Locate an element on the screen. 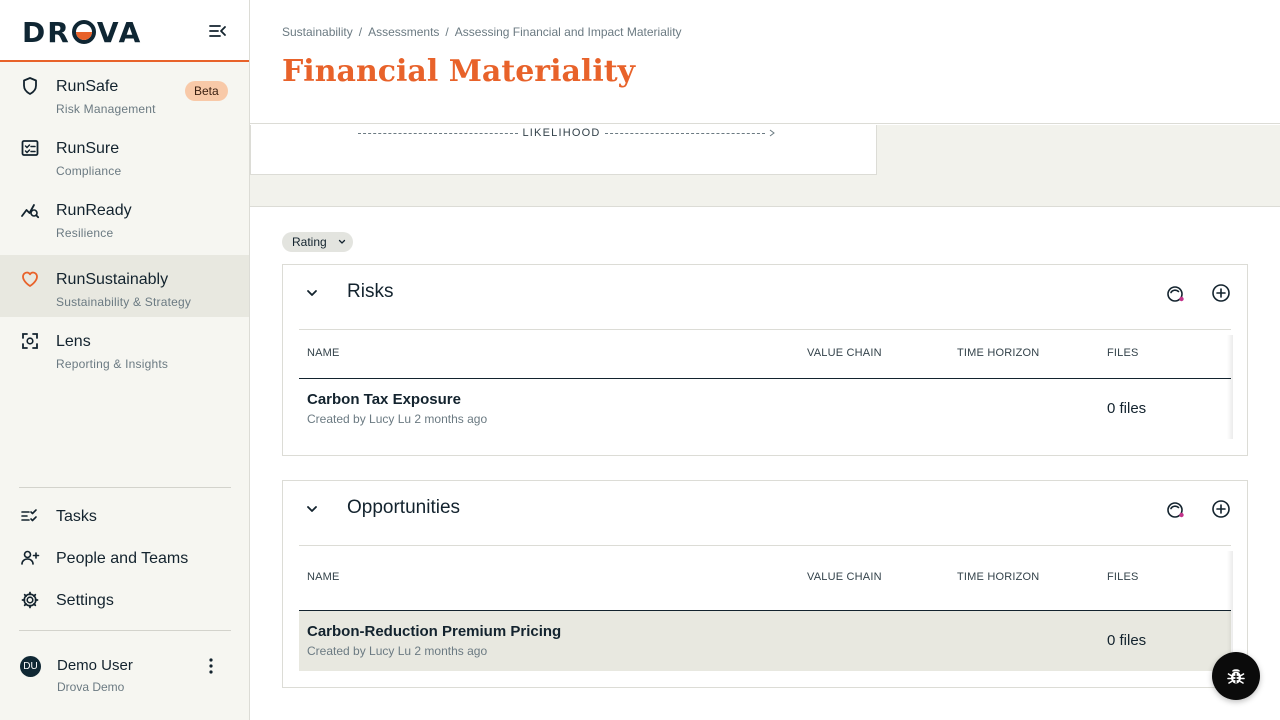 Image resolution: width=1280 pixels, height=720 pixels. sidebar-item-subtitle: Compliance is located at coordinates (89, 171).